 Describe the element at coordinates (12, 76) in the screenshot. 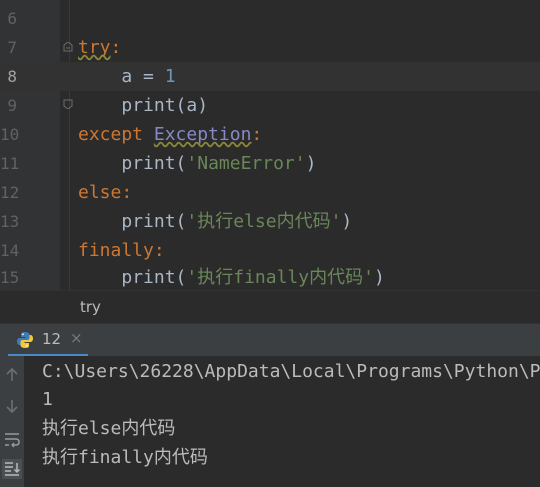

I see `line-number: 8` at that location.